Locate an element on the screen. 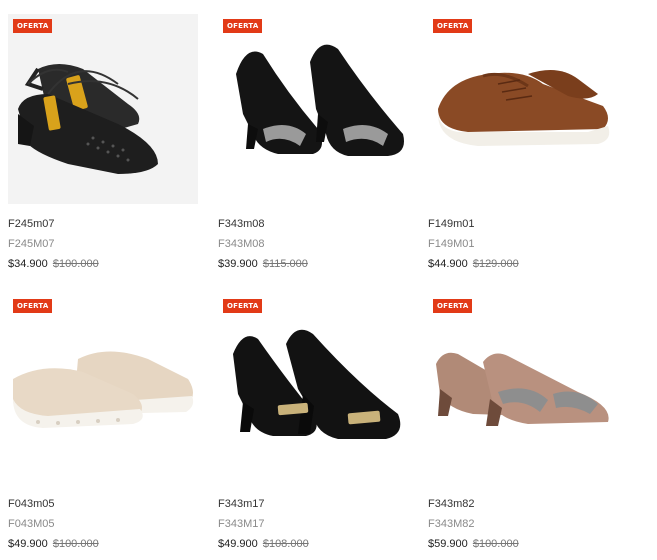 This screenshot has height=560, width=657. product-sku: F043M05 is located at coordinates (31, 524).